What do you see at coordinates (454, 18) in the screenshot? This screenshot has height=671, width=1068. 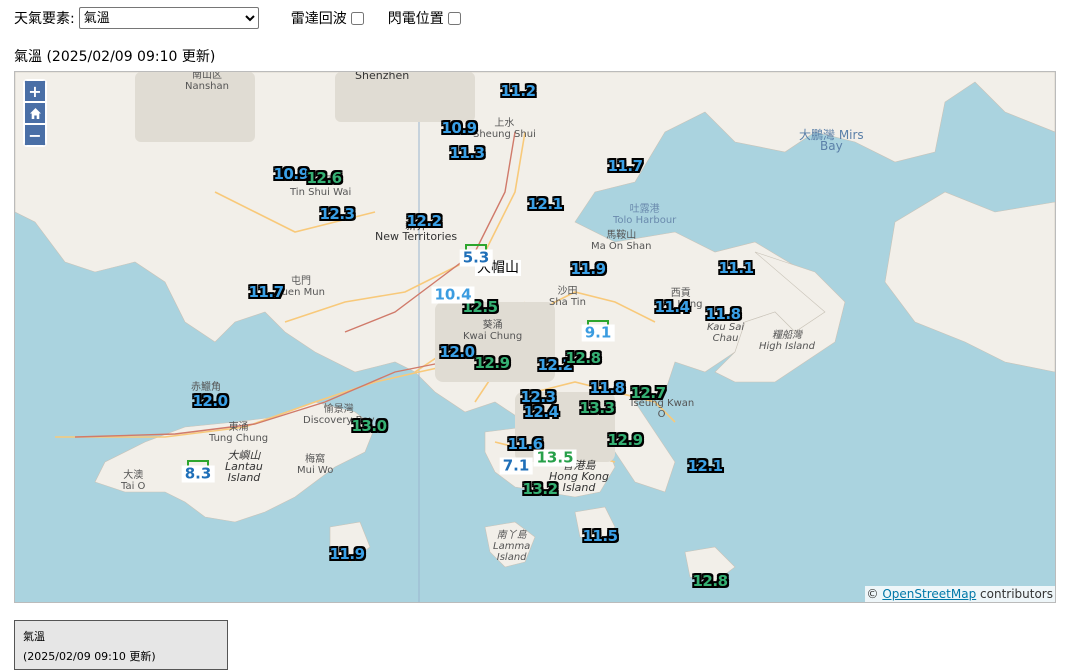 I see `lightning-checkbox` at bounding box center [454, 18].